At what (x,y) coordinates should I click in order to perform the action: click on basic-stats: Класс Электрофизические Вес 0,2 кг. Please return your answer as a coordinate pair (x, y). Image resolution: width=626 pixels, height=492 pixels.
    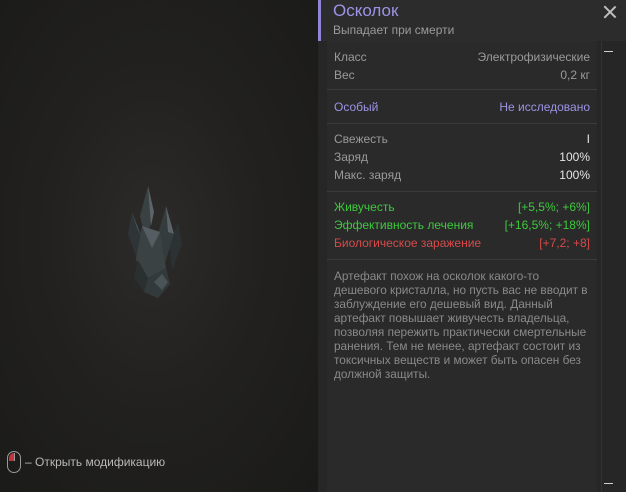
    Looking at the image, I should click on (462, 66).